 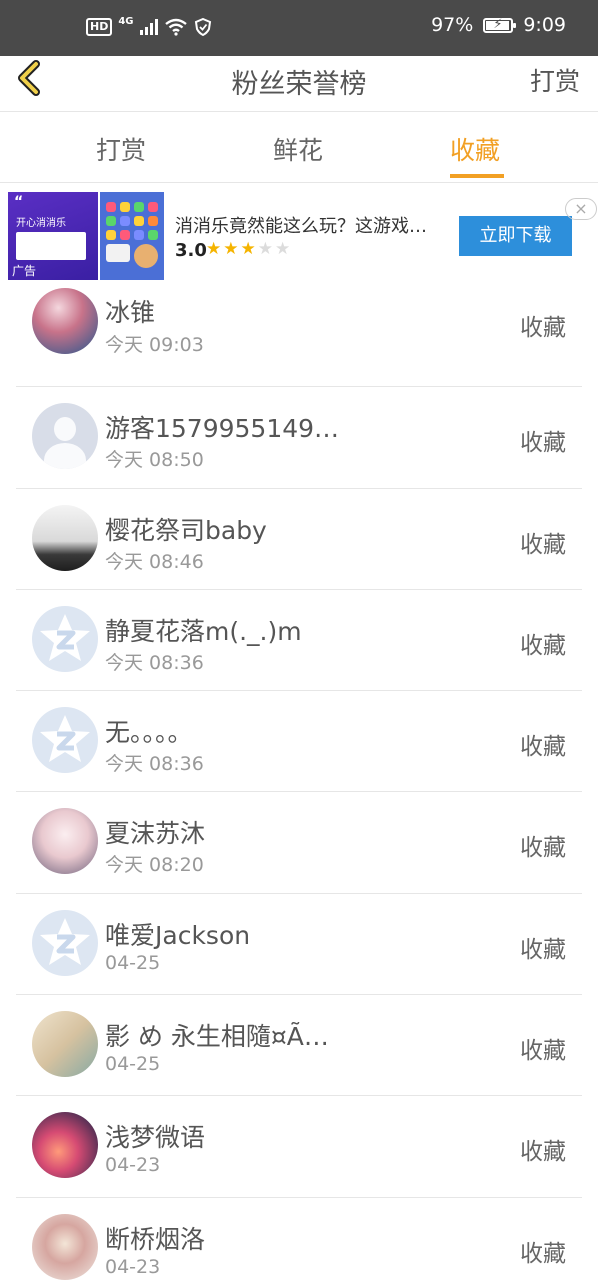 What do you see at coordinates (155, 1138) in the screenshot?
I see `user-name: 浅梦微语` at bounding box center [155, 1138].